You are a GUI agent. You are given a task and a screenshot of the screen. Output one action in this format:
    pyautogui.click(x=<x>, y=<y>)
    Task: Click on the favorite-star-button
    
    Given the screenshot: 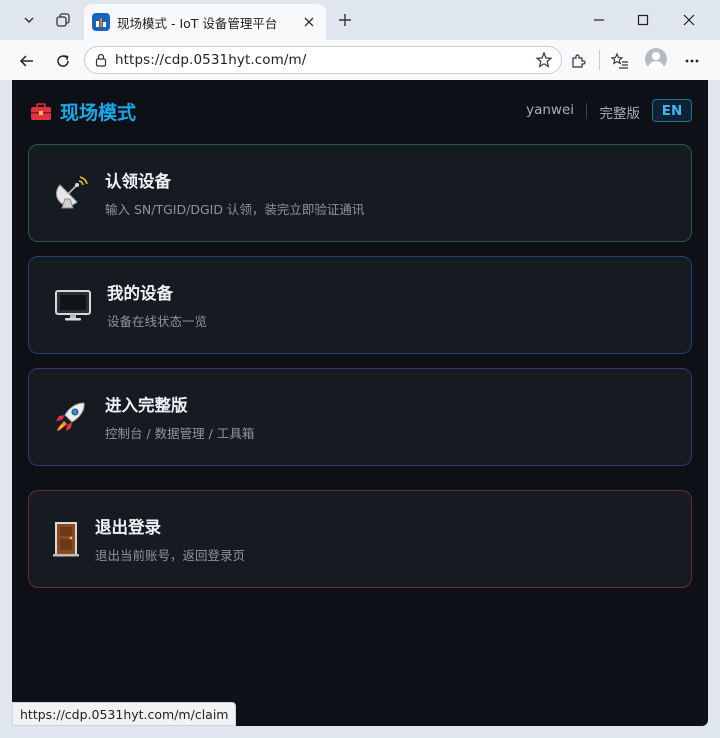 What is the action you would take?
    pyautogui.click(x=544, y=62)
    